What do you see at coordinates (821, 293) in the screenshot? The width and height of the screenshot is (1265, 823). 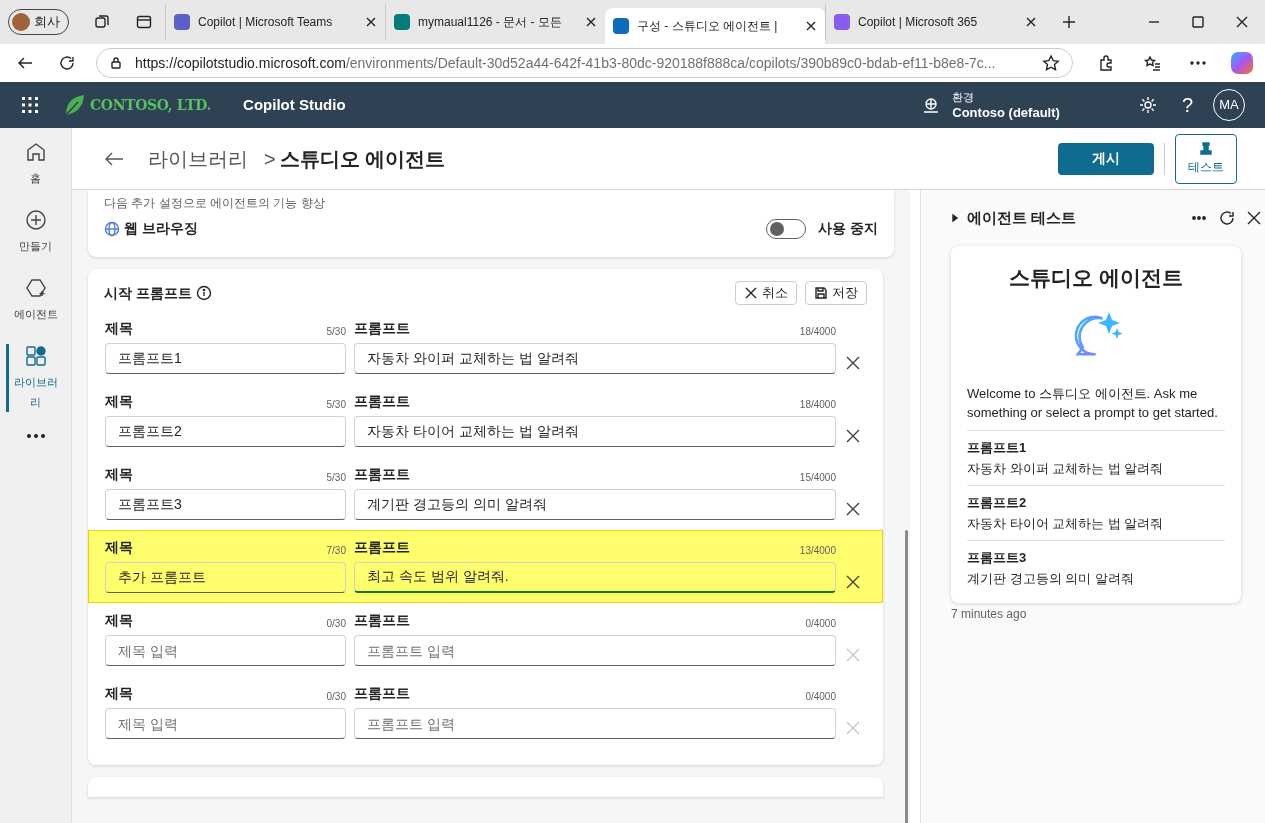 I see `save-icon` at bounding box center [821, 293].